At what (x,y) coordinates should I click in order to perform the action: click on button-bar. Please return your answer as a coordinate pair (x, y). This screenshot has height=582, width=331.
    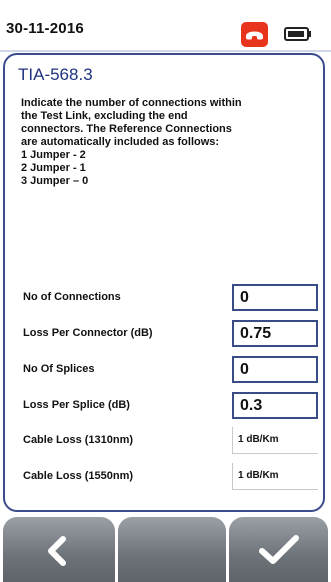
    Looking at the image, I should click on (165, 549).